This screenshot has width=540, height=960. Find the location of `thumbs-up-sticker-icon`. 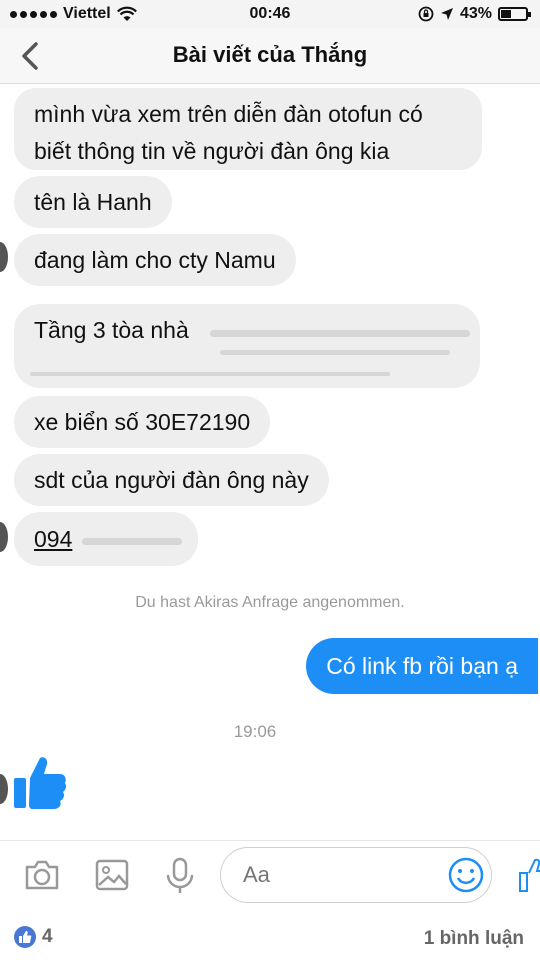

thumbs-up-sticker-icon is located at coordinates (40, 782).